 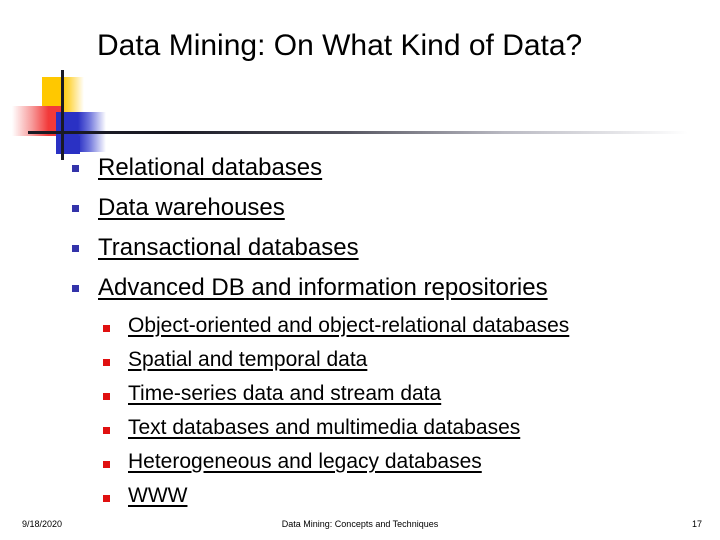 What do you see at coordinates (323, 287) in the screenshot?
I see `bullet-label: Advanced DB and information repositories` at bounding box center [323, 287].